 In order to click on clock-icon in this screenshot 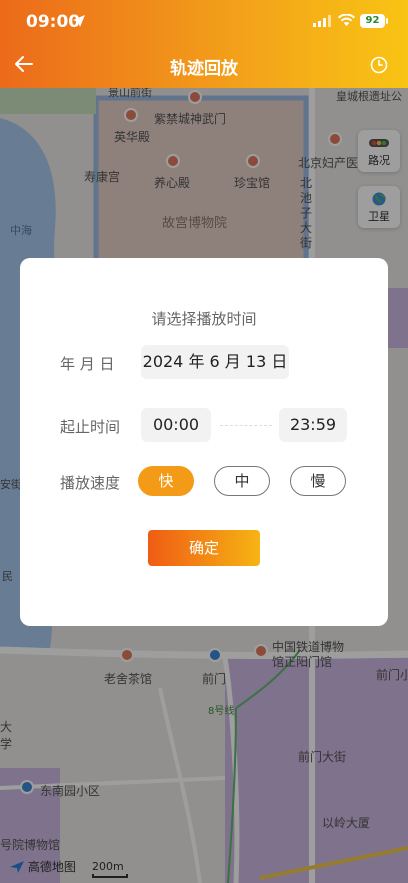, I will do `click(379, 65)`.